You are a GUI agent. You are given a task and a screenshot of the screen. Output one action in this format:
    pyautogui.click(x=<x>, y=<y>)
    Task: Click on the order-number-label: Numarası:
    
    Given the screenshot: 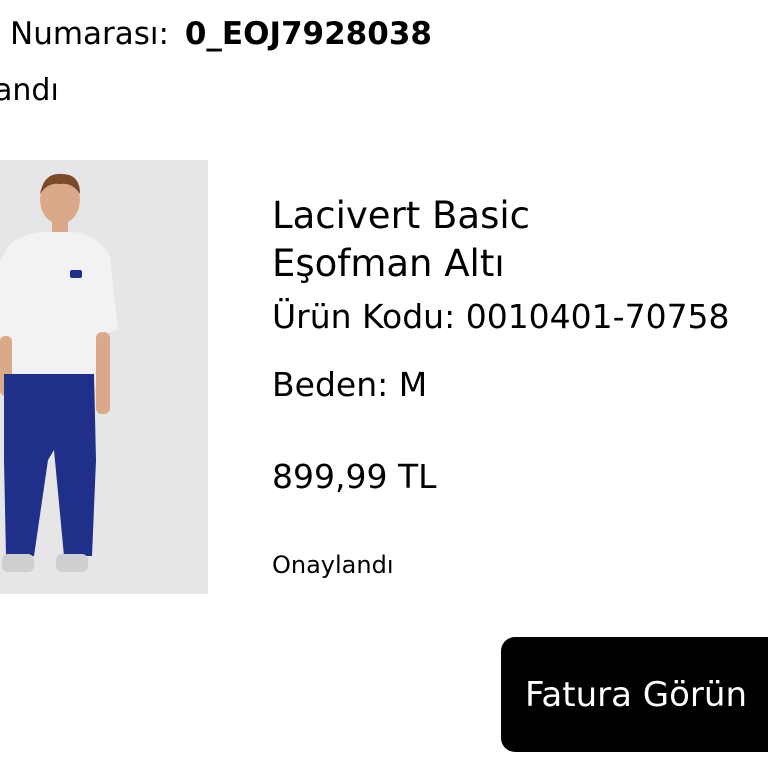 What is the action you would take?
    pyautogui.click(x=89, y=34)
    